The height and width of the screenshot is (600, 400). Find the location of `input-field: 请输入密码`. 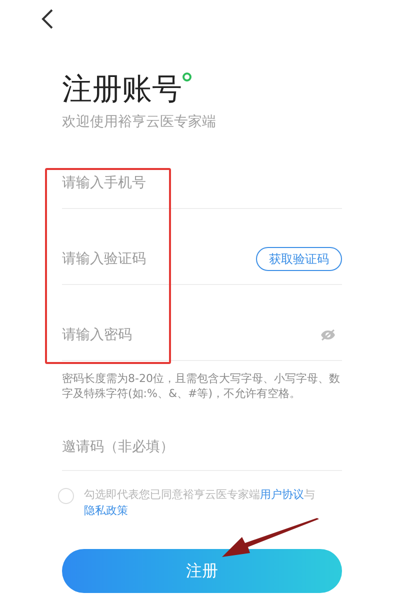

input-field: 请输入密码 is located at coordinates (191, 334).